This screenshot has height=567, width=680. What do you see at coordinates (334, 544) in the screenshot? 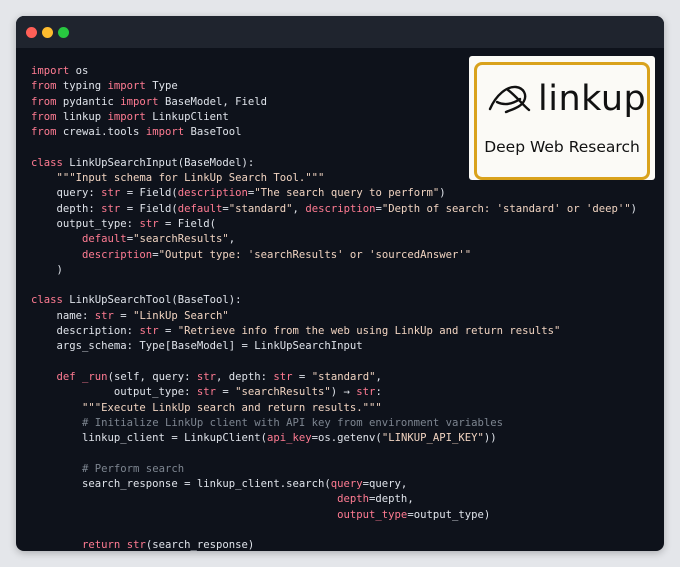
I see `code-line: return str(search_response)` at bounding box center [334, 544].